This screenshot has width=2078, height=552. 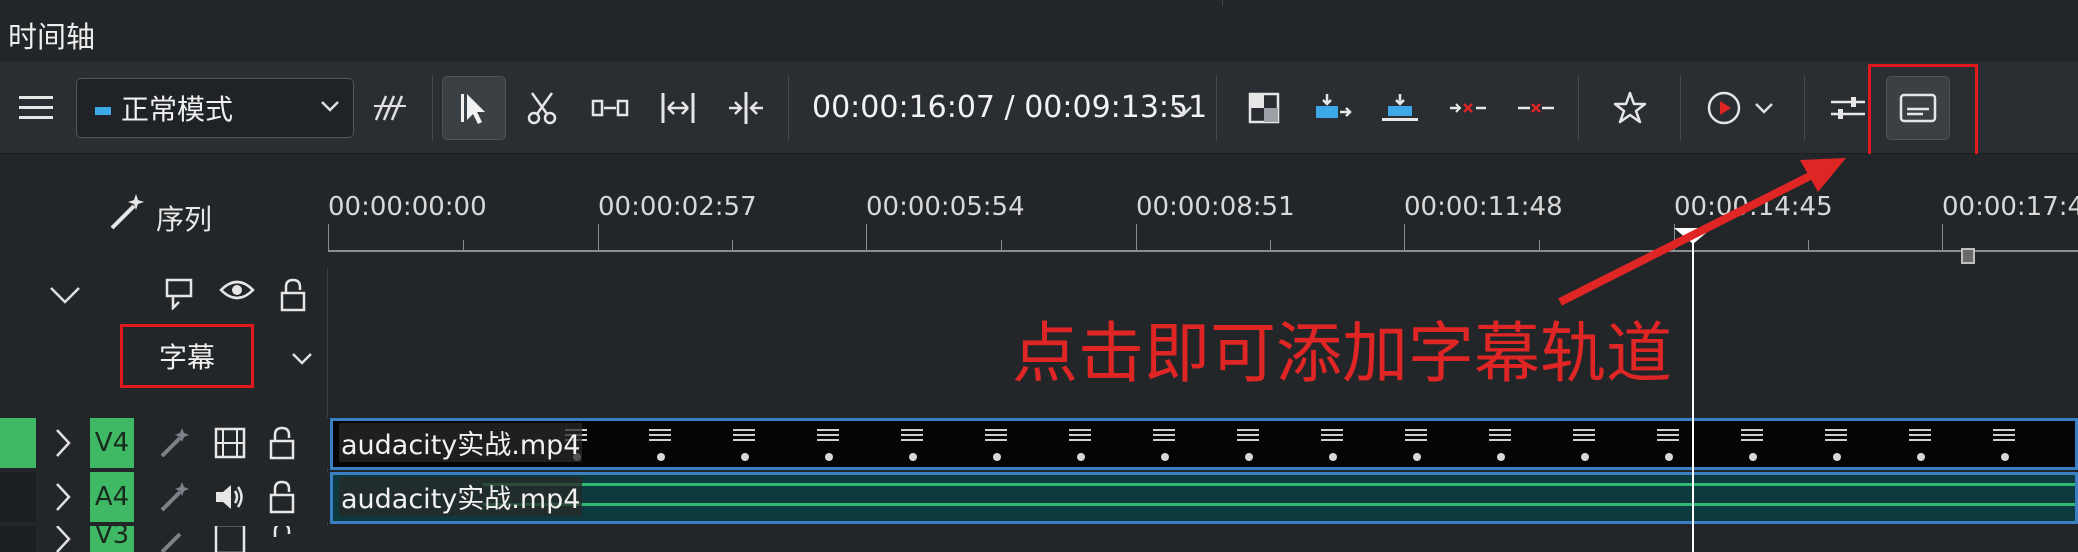 What do you see at coordinates (461, 442) in the screenshot?
I see `clip-name: audacity实战.mp4` at bounding box center [461, 442].